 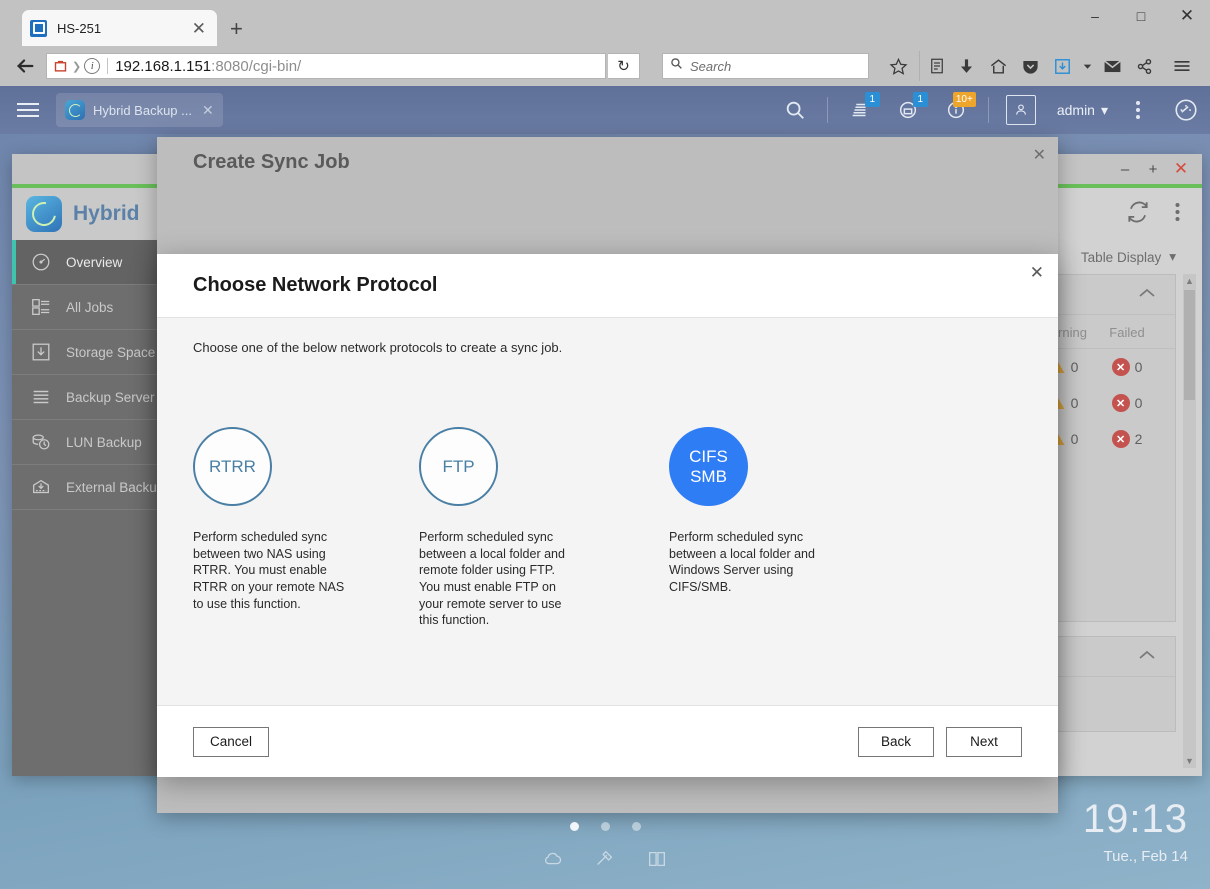 I want to click on hbs-close-button: ✕, so click(x=1181, y=169).